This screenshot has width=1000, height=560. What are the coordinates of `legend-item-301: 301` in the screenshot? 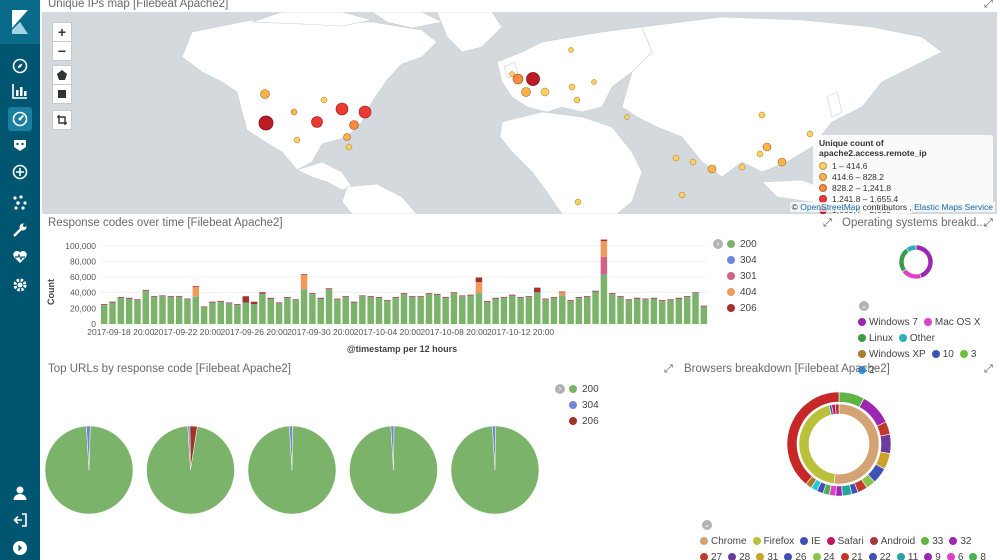 It's located at (748, 276).